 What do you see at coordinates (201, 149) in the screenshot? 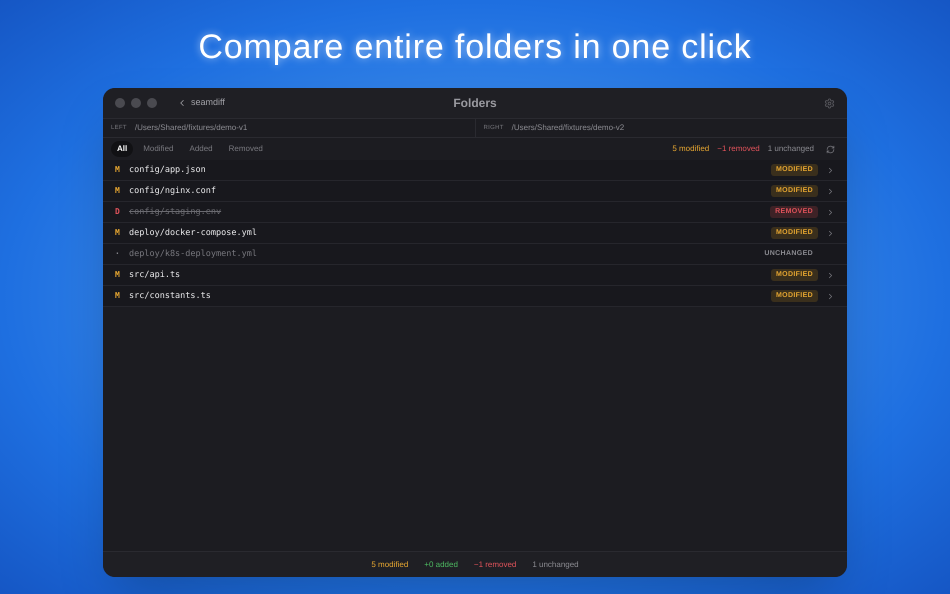
I see `filter-tab: Added` at bounding box center [201, 149].